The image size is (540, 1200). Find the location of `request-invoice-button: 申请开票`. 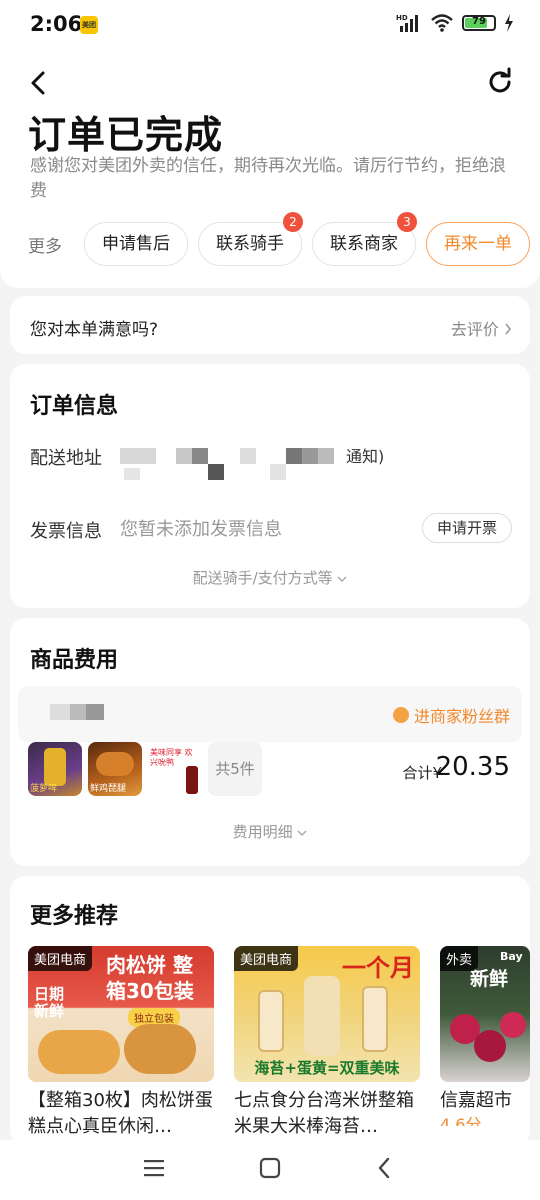

request-invoice-button: 申请开票 is located at coordinates (466, 528).